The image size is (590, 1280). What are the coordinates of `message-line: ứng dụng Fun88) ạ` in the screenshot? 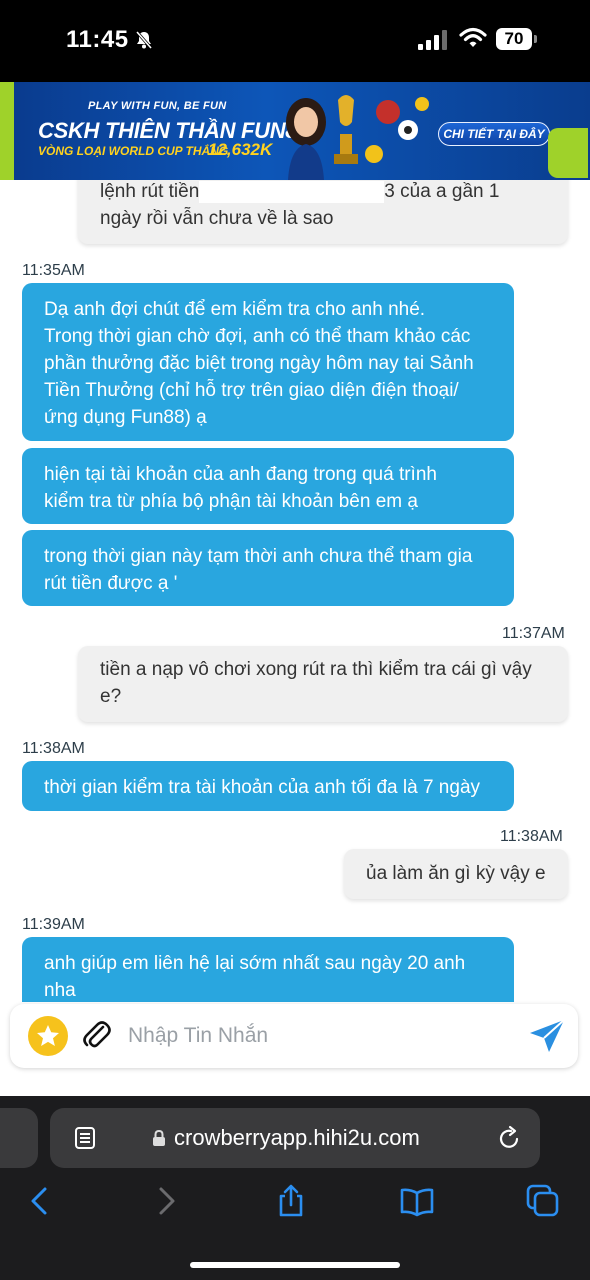 It's located at (125, 417).